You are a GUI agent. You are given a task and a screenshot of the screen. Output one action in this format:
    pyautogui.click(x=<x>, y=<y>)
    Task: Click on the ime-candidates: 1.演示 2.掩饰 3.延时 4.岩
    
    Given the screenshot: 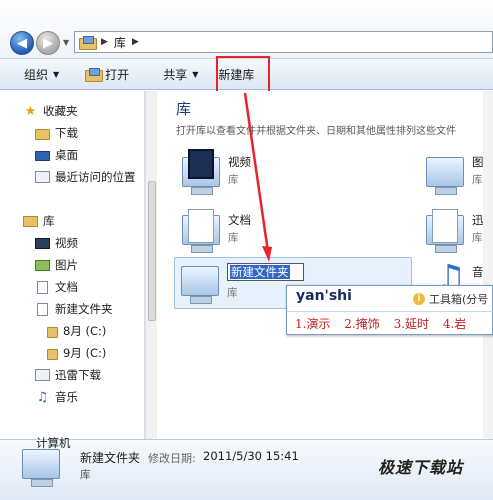 What is the action you would take?
    pyautogui.click(x=385, y=323)
    